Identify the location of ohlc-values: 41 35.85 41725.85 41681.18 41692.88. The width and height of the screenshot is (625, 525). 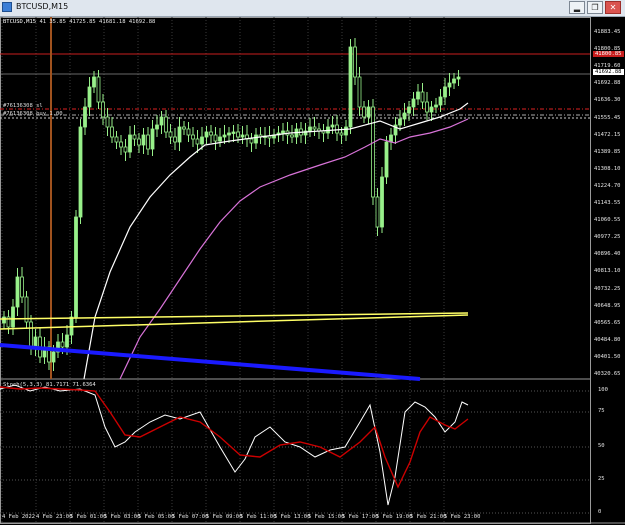
(97, 22).